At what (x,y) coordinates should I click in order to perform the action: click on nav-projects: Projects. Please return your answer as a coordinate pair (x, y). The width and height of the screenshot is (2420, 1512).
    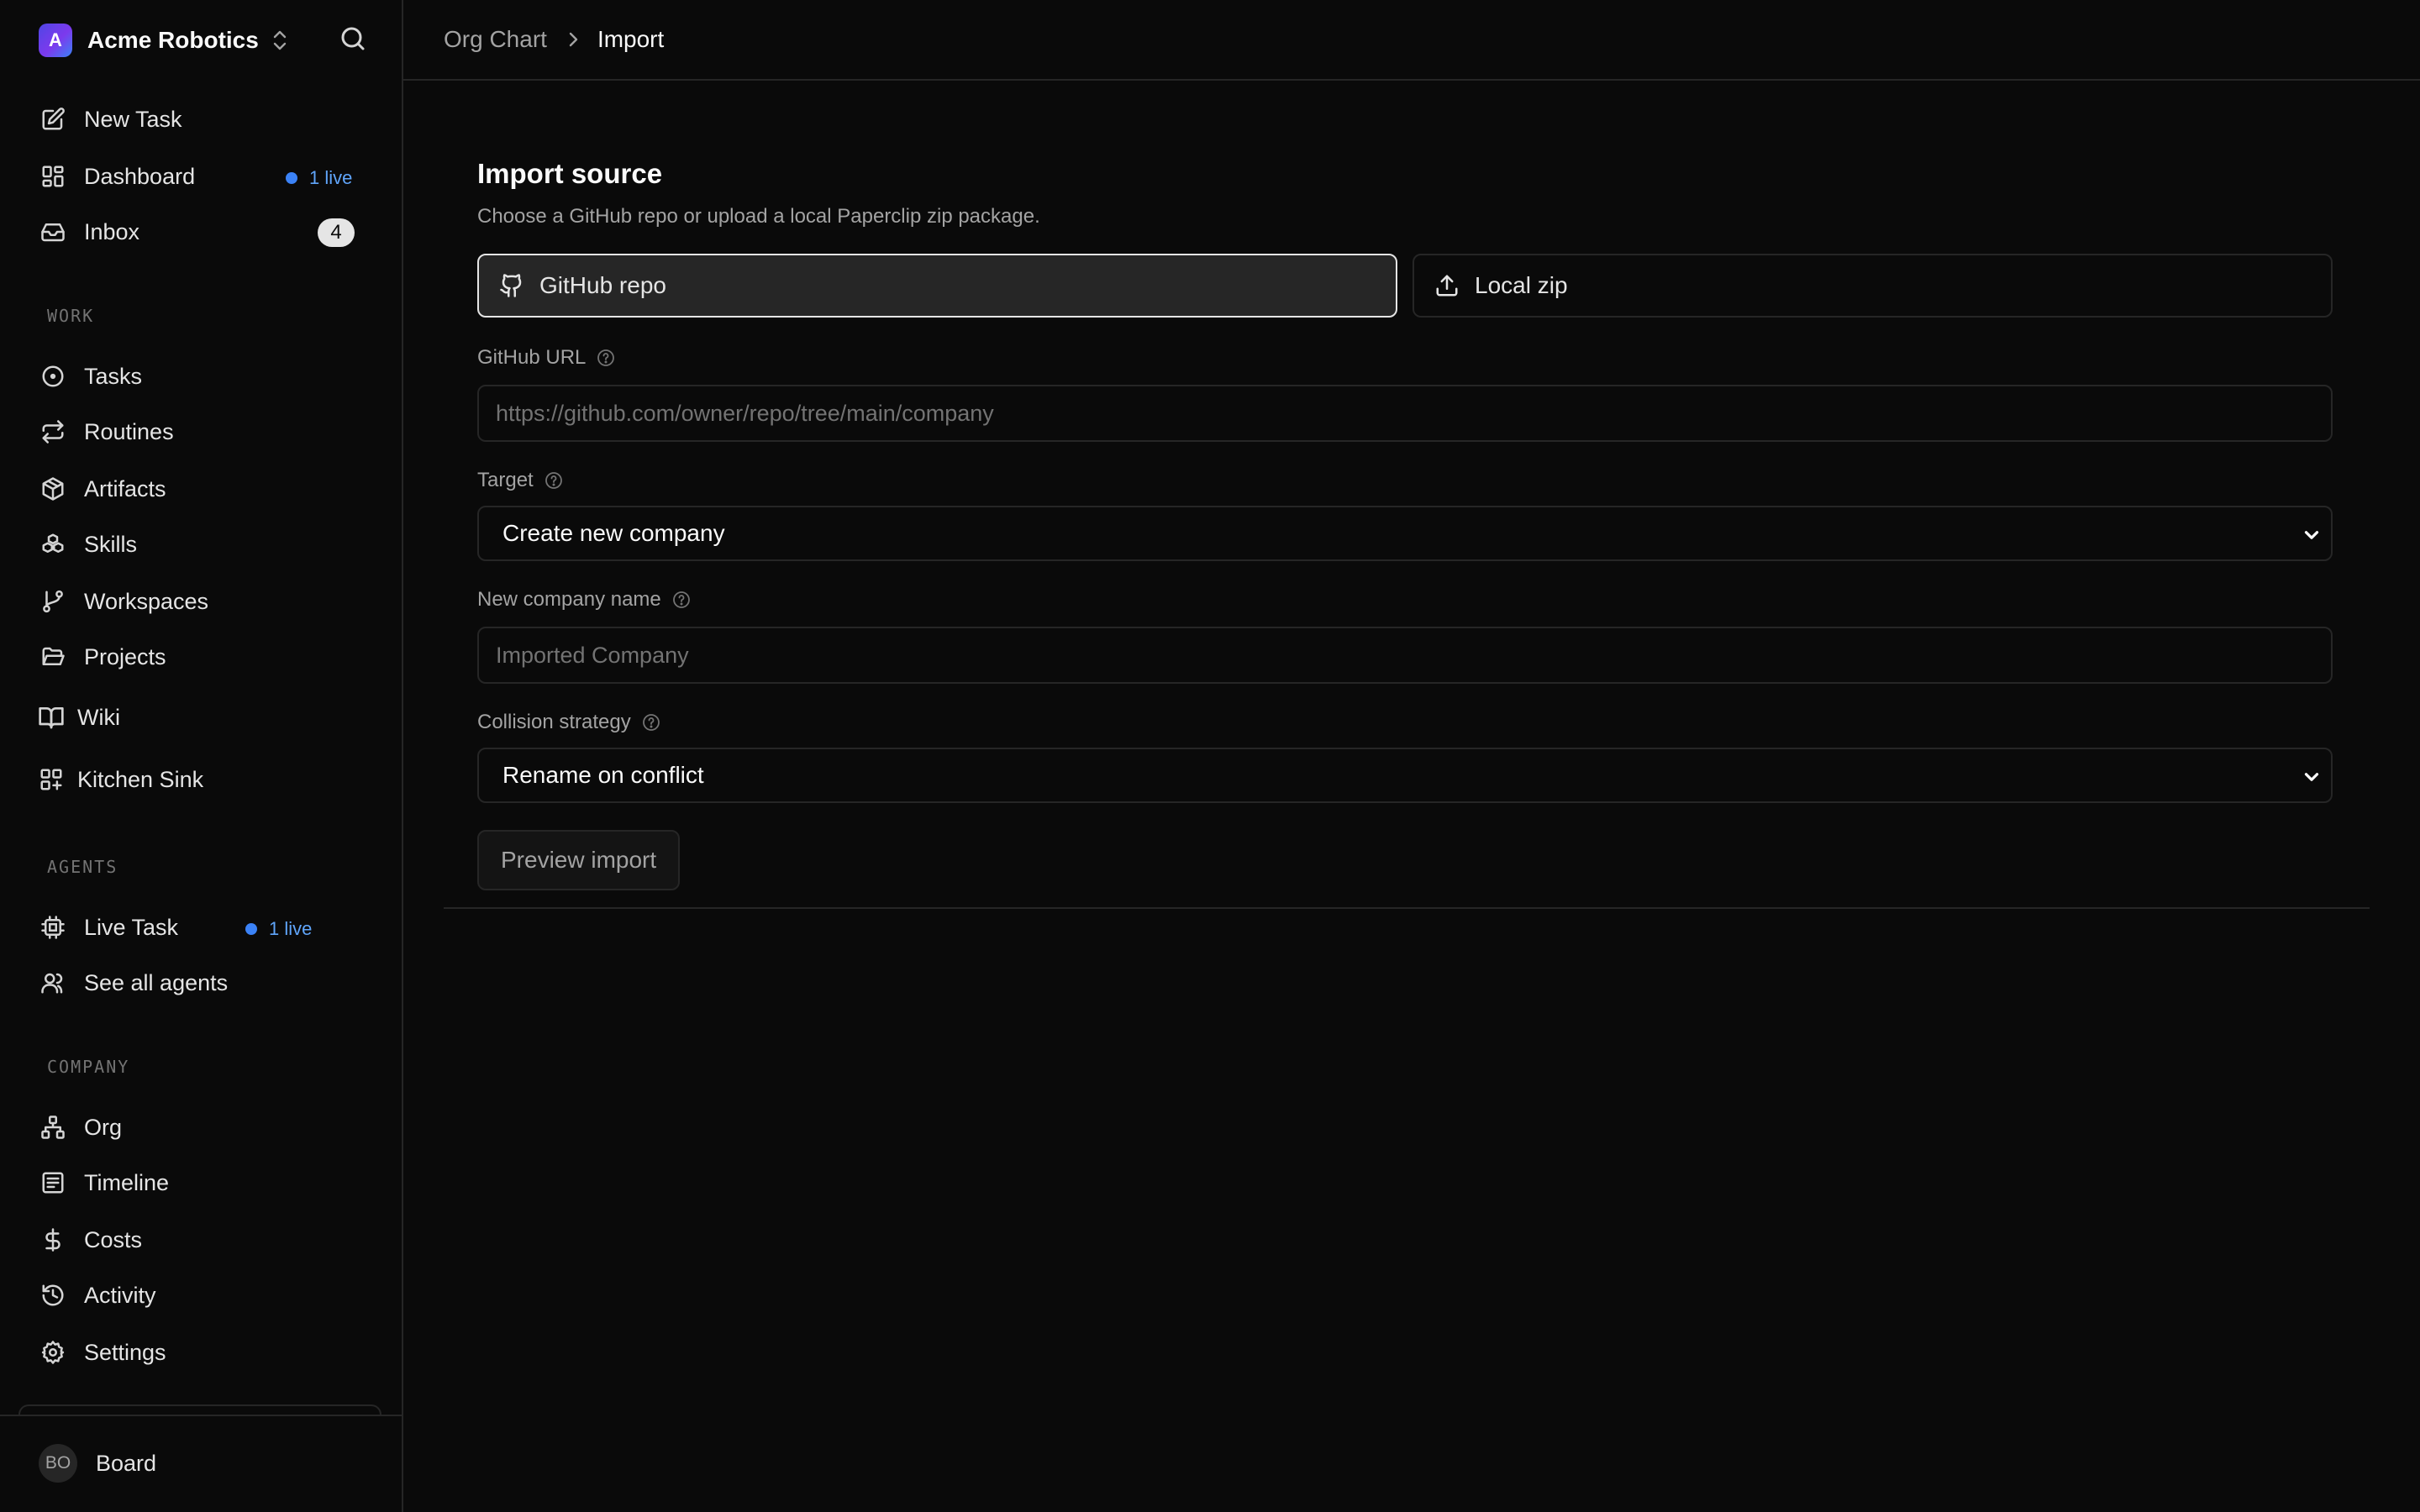
    Looking at the image, I should click on (202, 656).